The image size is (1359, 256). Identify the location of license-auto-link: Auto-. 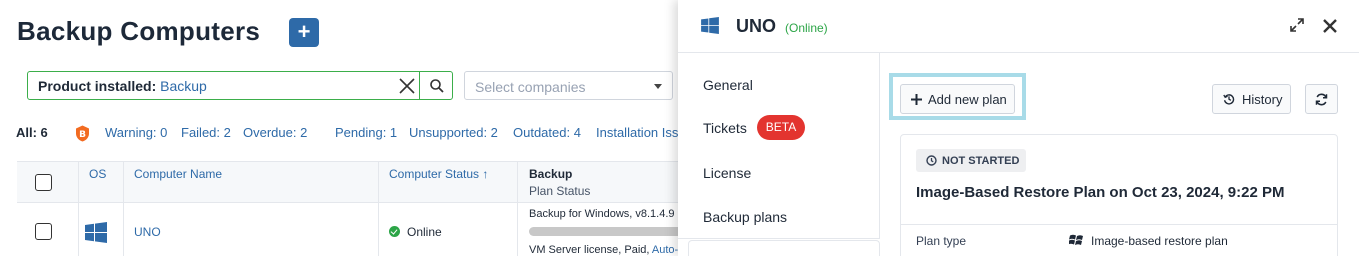
(665, 250).